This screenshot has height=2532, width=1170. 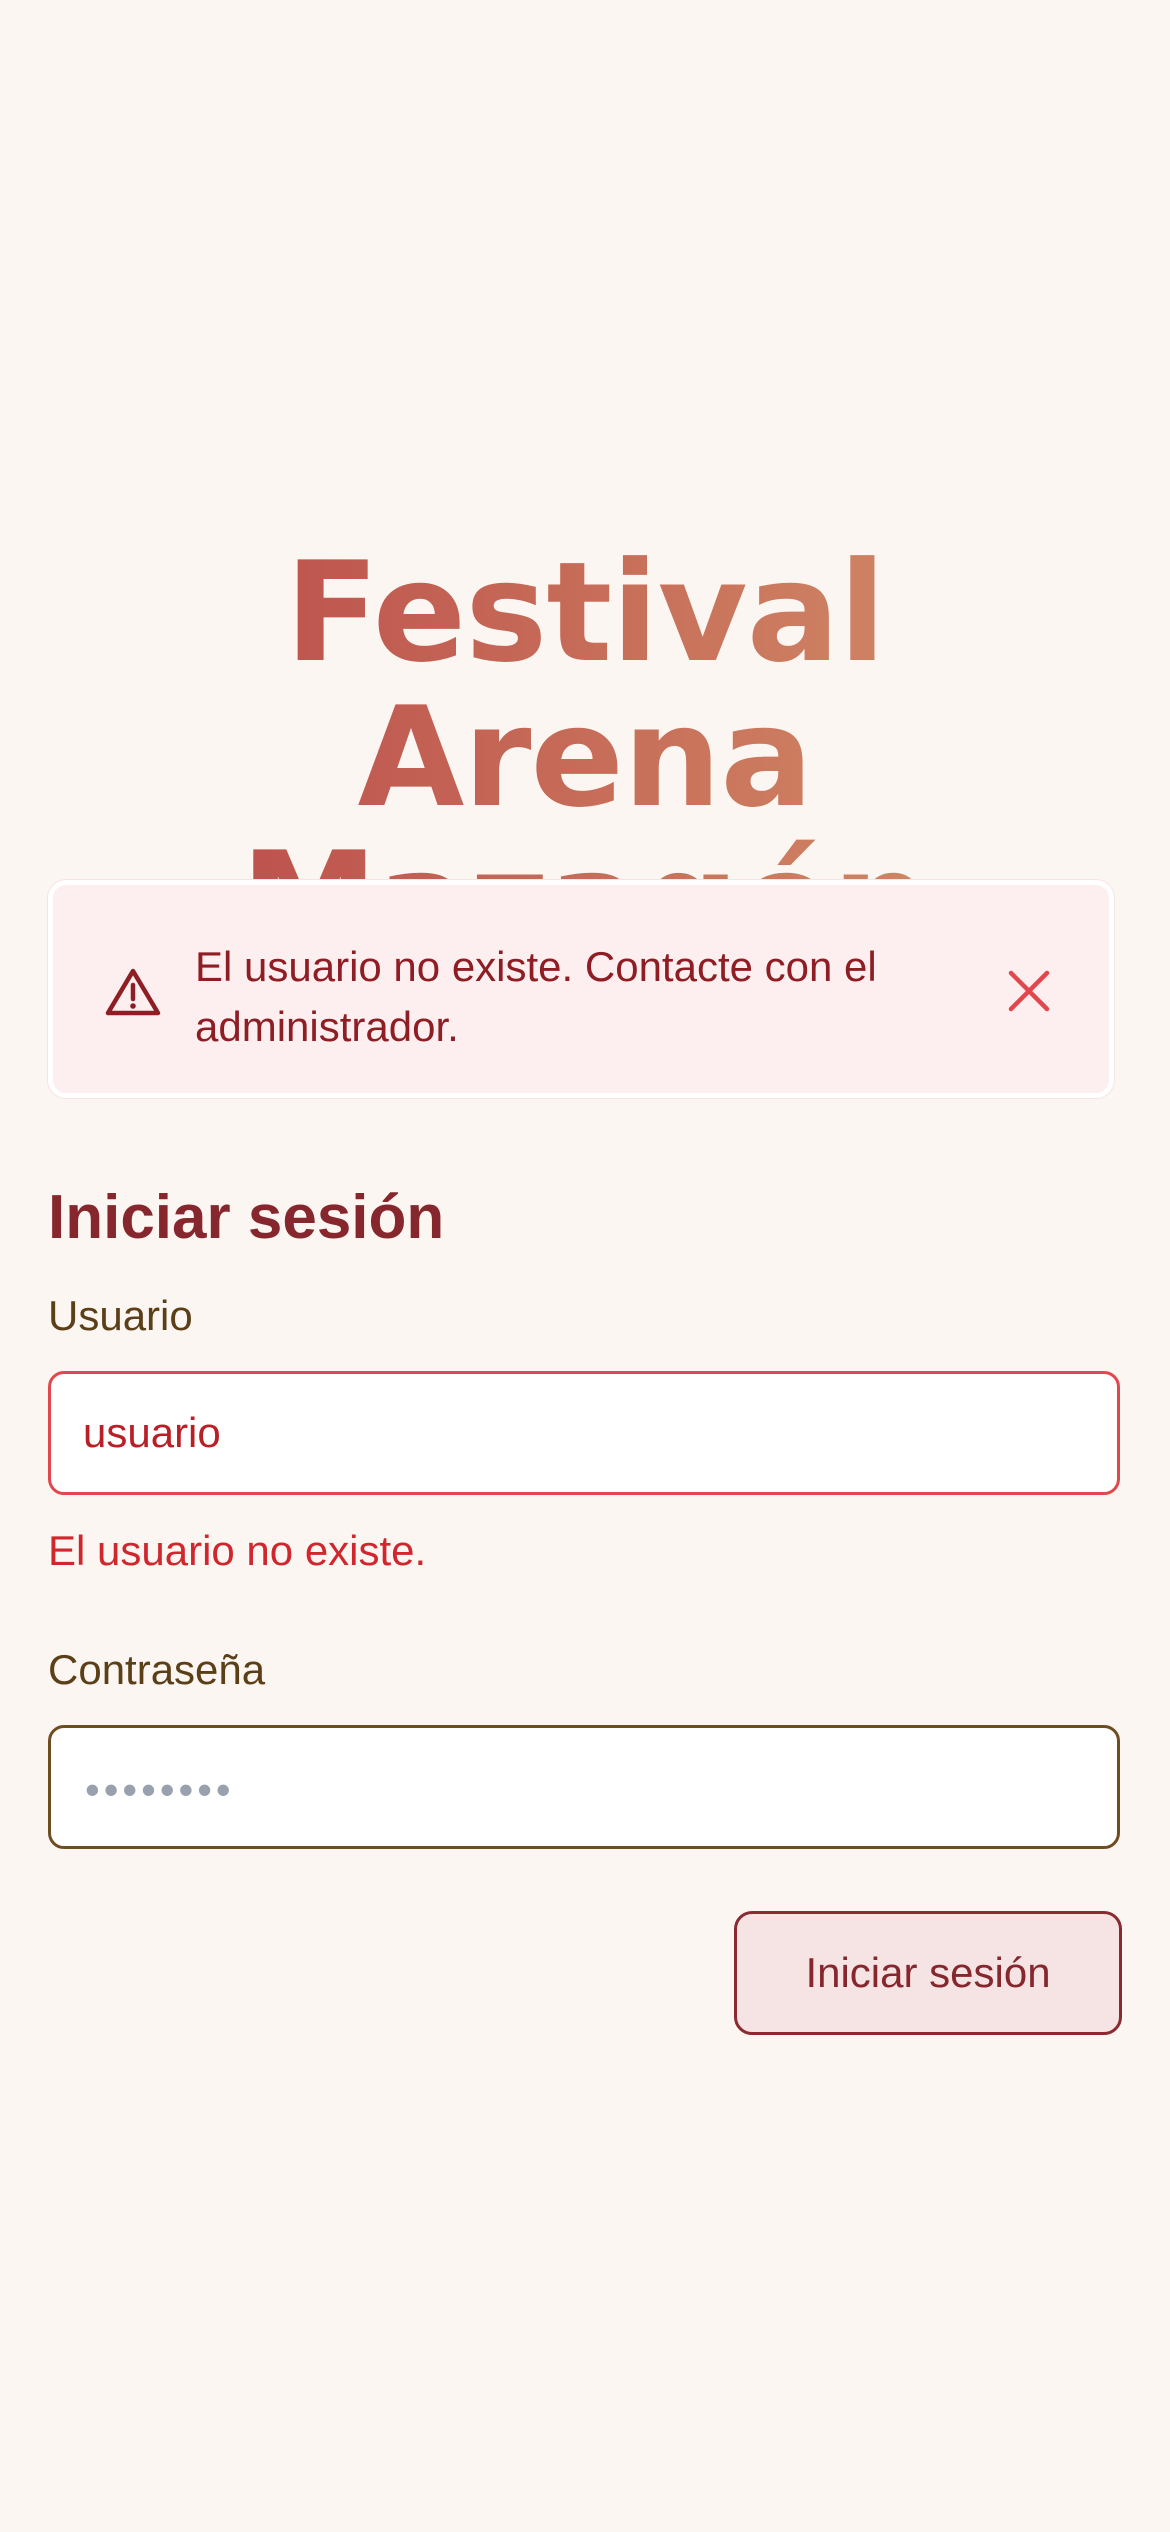 What do you see at coordinates (133, 992) in the screenshot?
I see `warning-triangle-icon` at bounding box center [133, 992].